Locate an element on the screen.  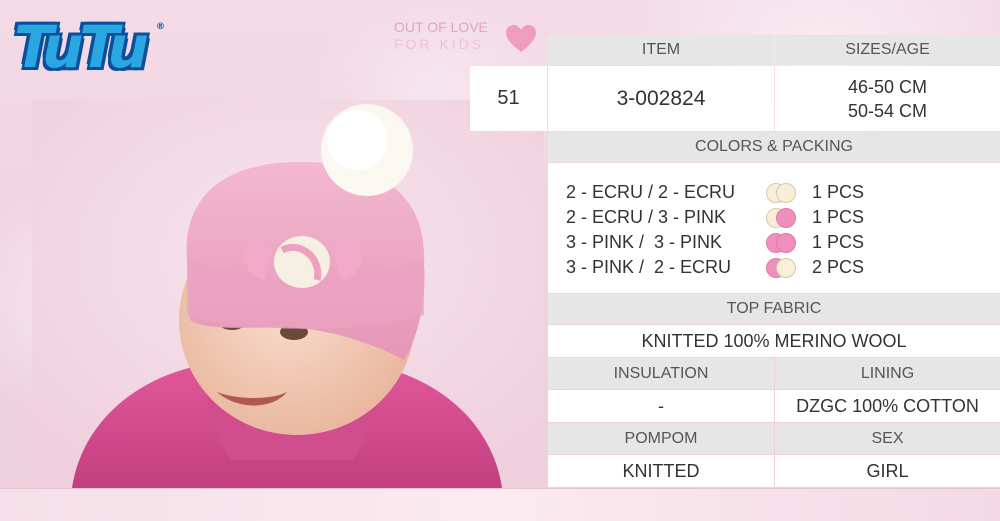
size-1: 46-50 CM is located at coordinates (887, 86).